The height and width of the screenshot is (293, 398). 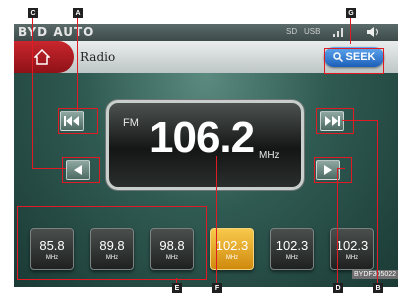 I want to click on callout-b: B, so click(x=378, y=288).